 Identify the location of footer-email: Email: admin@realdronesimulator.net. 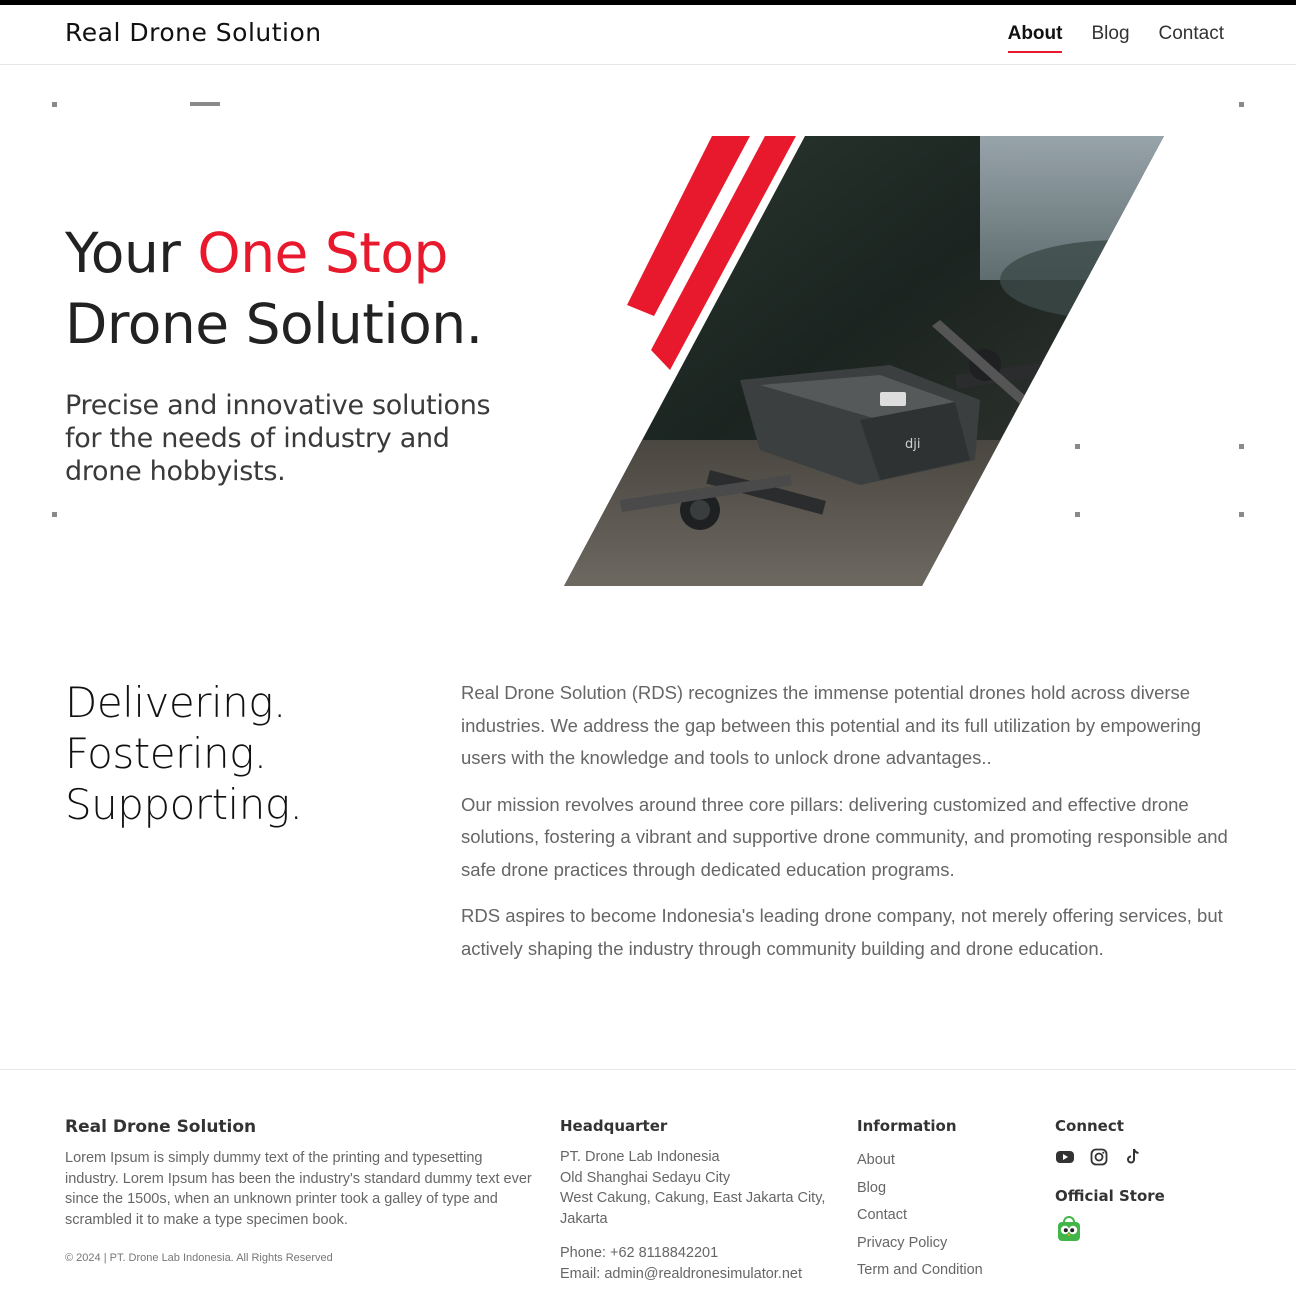
(681, 1273).